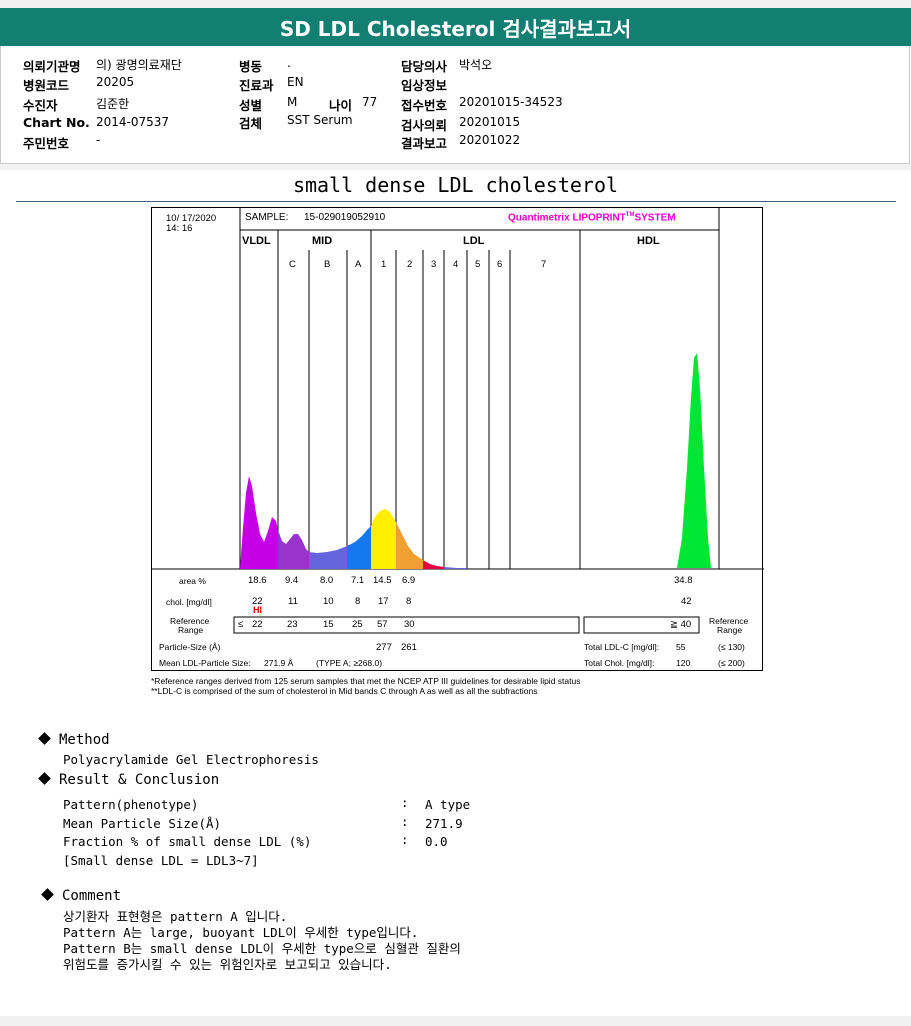 The image size is (911, 1026). What do you see at coordinates (370, 102) in the screenshot?
I see `info-age-value: 77` at bounding box center [370, 102].